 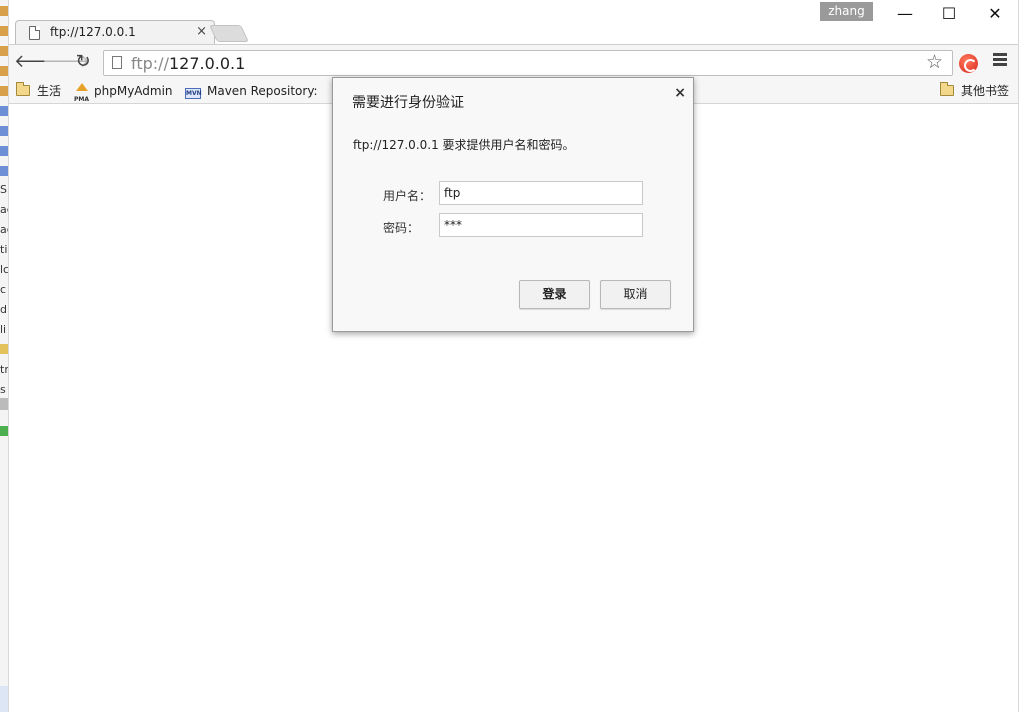 I want to click on extension-icon, so click(x=968, y=63).